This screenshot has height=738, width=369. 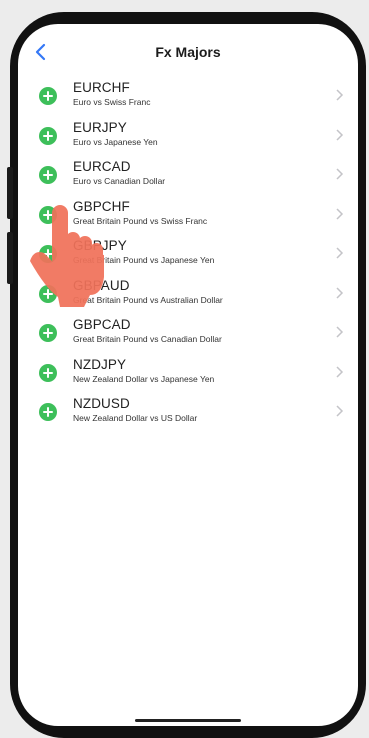 I want to click on pair-description: Euro vs Canadian Dollar, so click(x=119, y=181).